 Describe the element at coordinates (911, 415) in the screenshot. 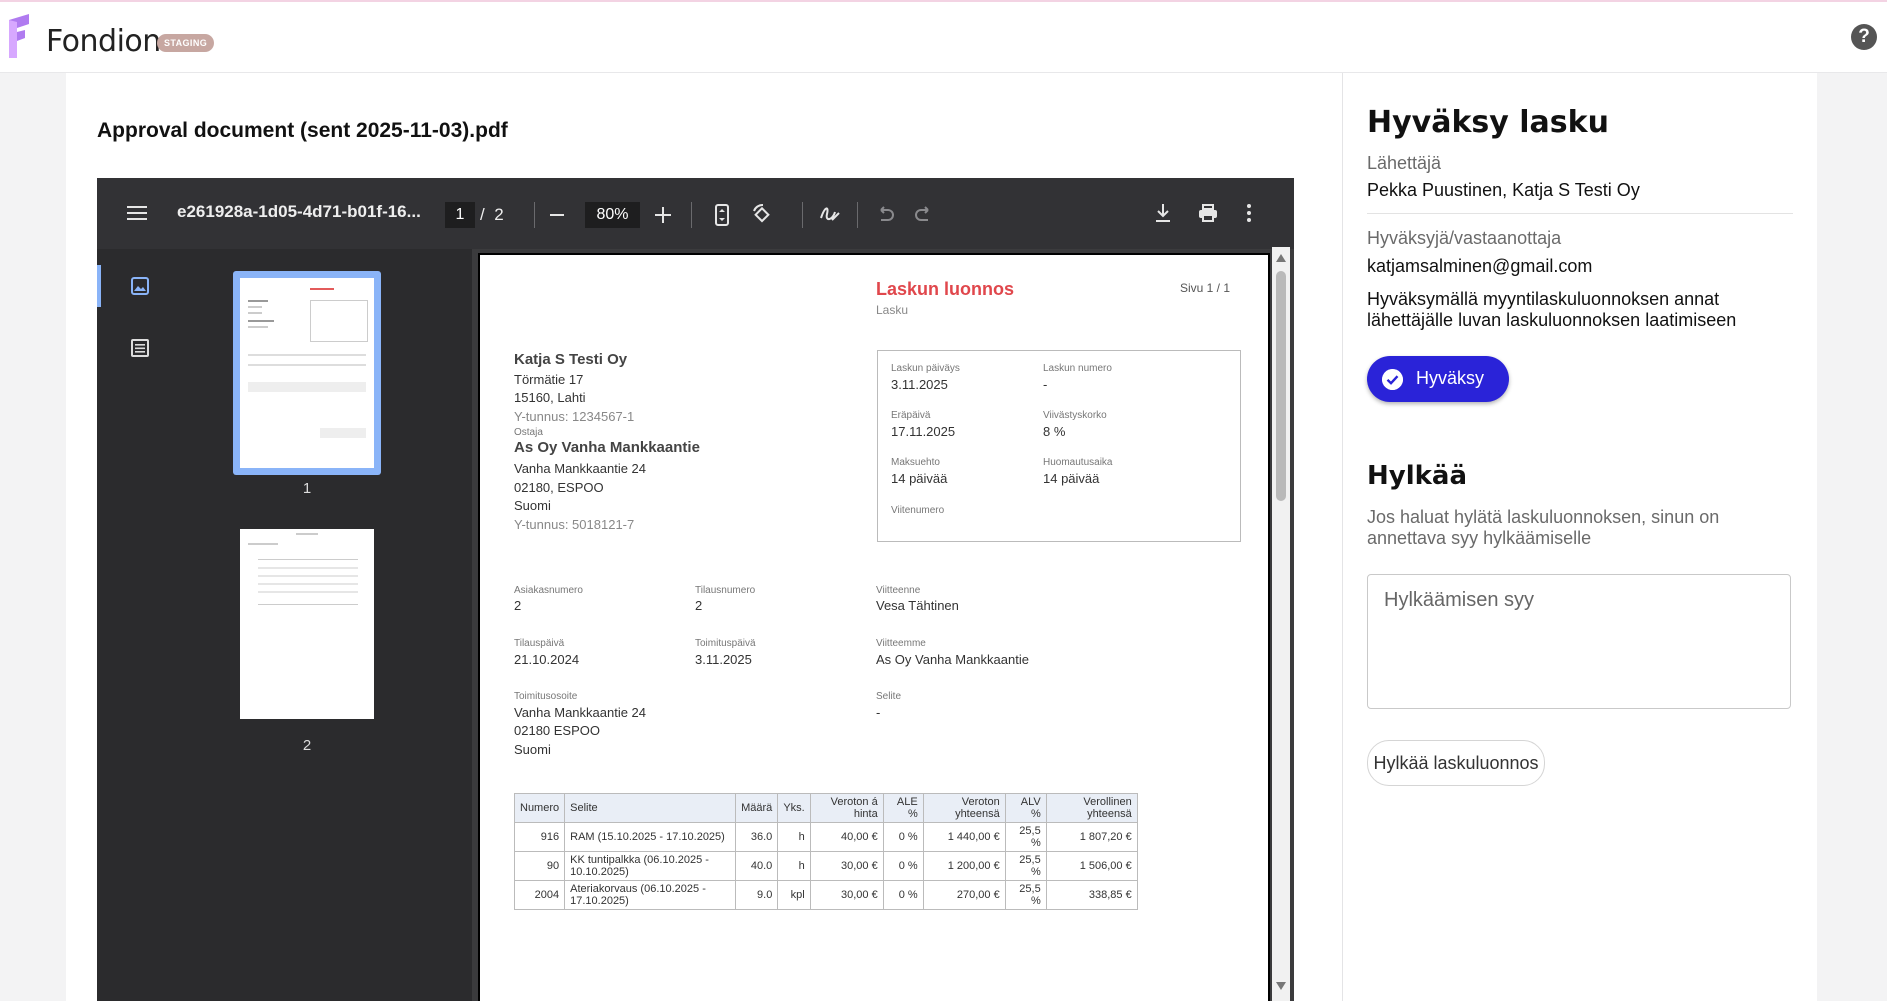

I see `due-date-label: Eräpäivä` at that location.